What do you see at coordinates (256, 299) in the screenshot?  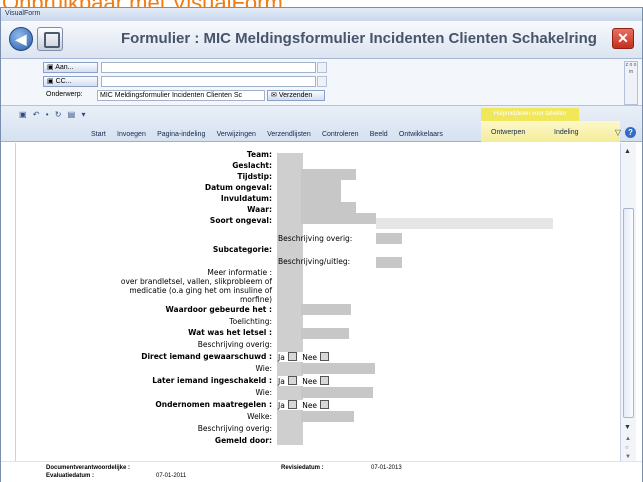 I see `label-meer-info-4: morfine)` at bounding box center [256, 299].